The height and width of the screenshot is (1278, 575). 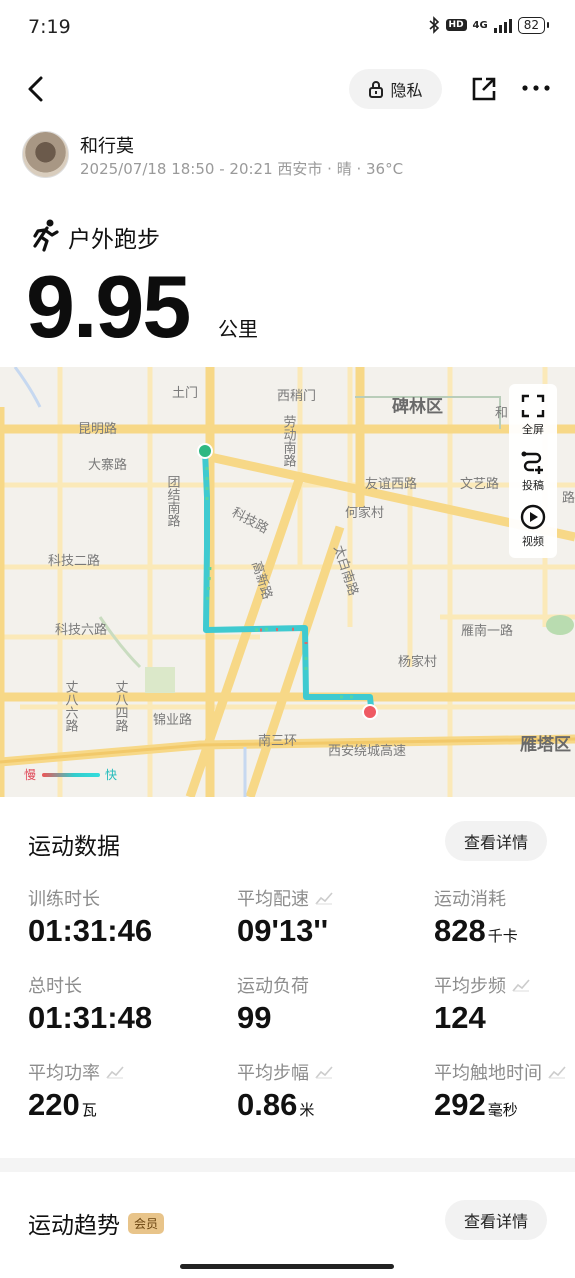 What do you see at coordinates (367, 751) in the screenshot?
I see `map-label: 西安绕城高速` at bounding box center [367, 751].